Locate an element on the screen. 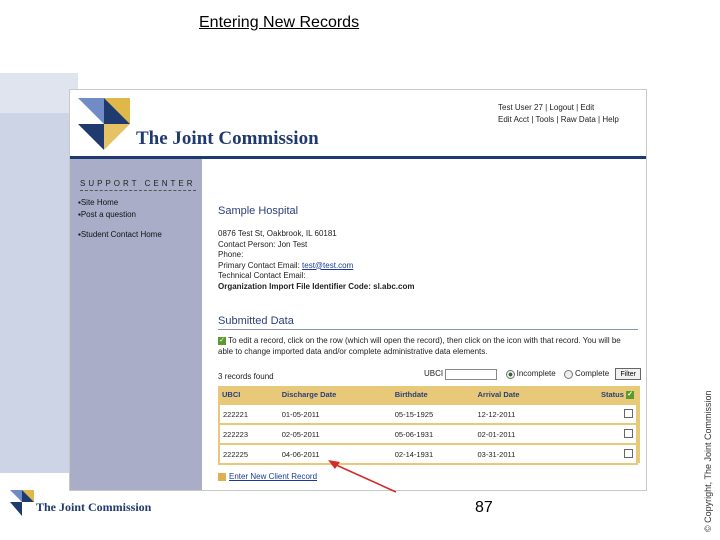 The image size is (720, 540). col-status: Status ✓ is located at coordinates (600, 395).